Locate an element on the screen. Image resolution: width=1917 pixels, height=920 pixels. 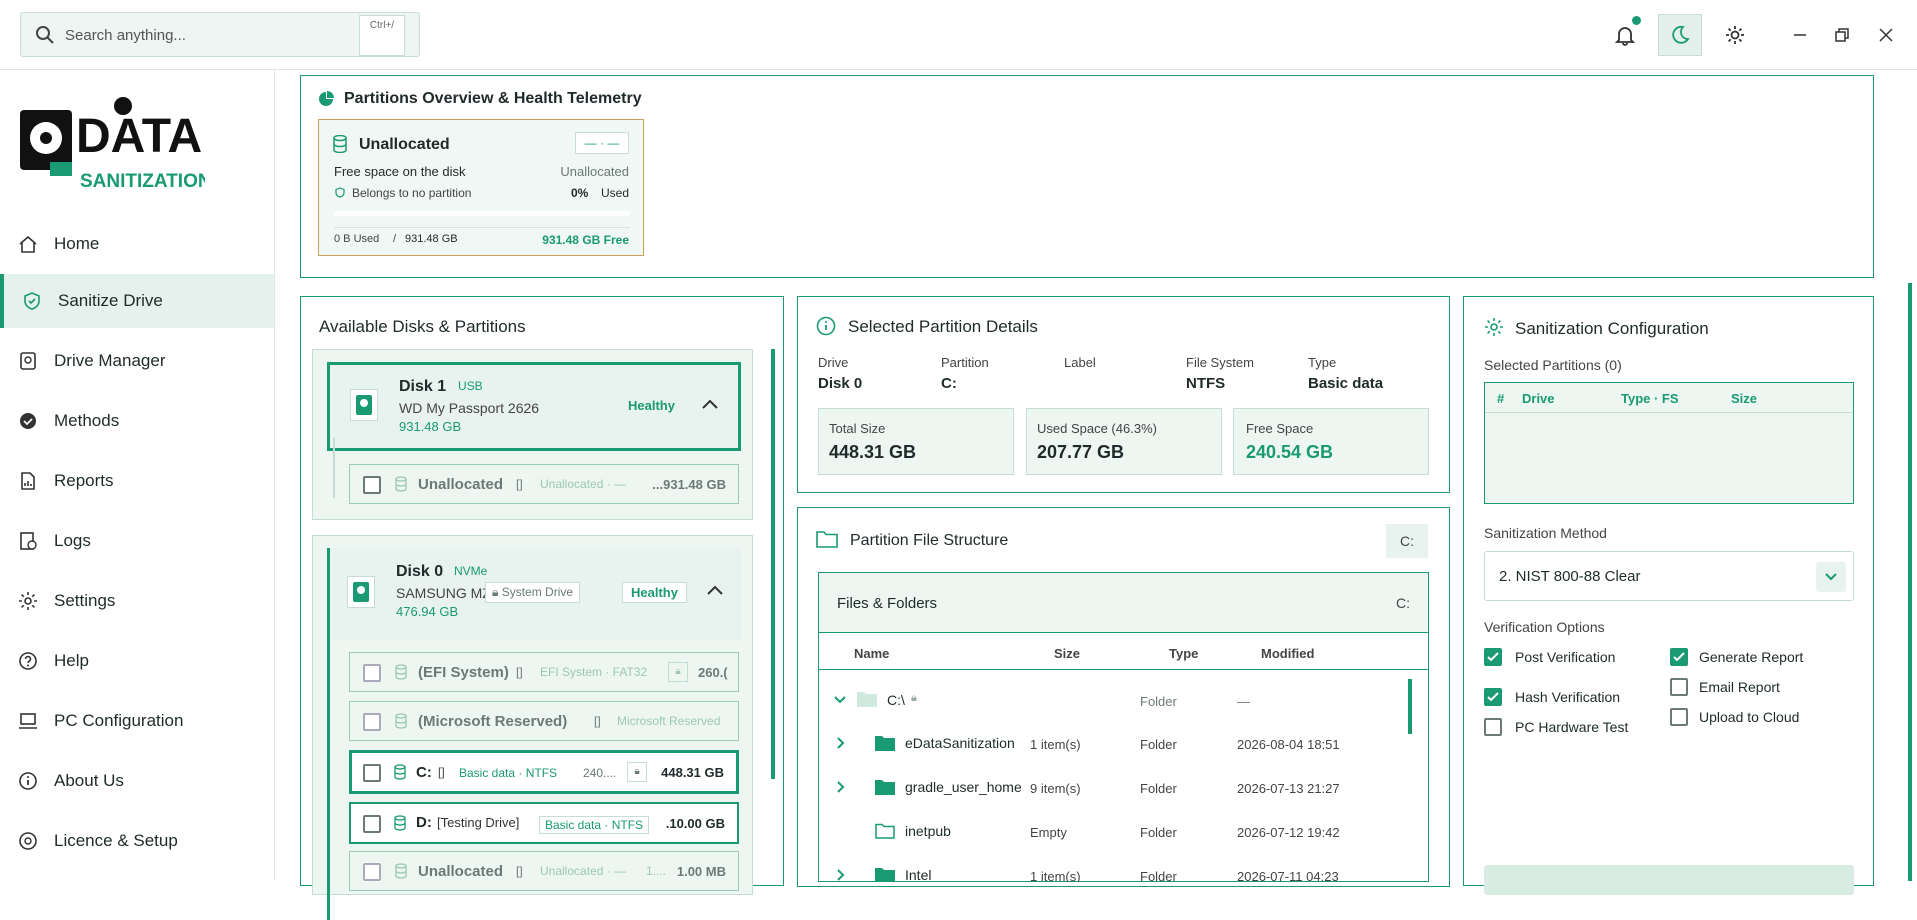
detail-key-file-system: File System is located at coordinates (1220, 362).